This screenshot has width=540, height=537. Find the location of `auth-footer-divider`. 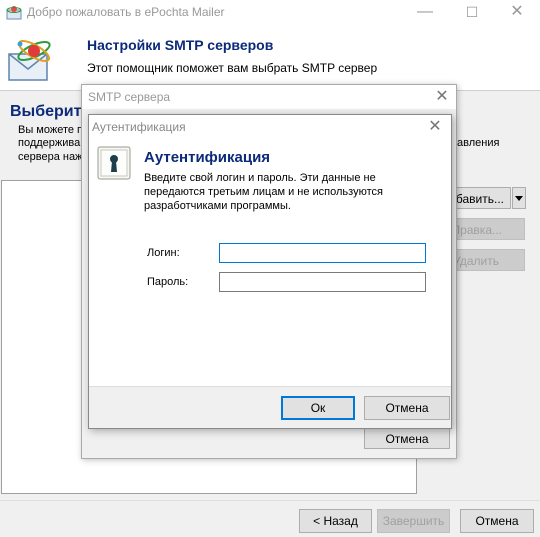

auth-footer-divider is located at coordinates (270, 386).